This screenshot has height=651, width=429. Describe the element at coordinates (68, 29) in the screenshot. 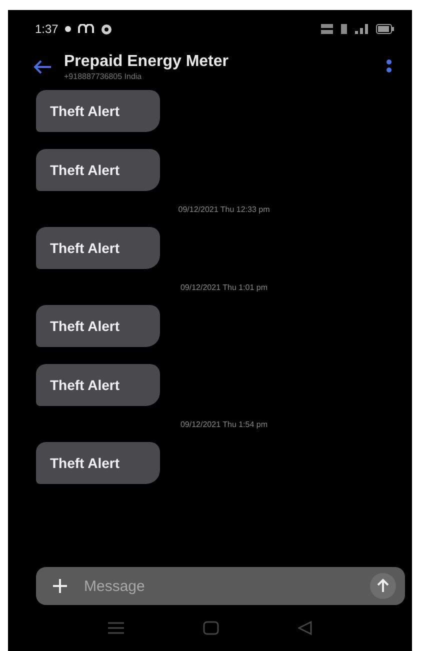

I see `notification-dot-icon` at that location.